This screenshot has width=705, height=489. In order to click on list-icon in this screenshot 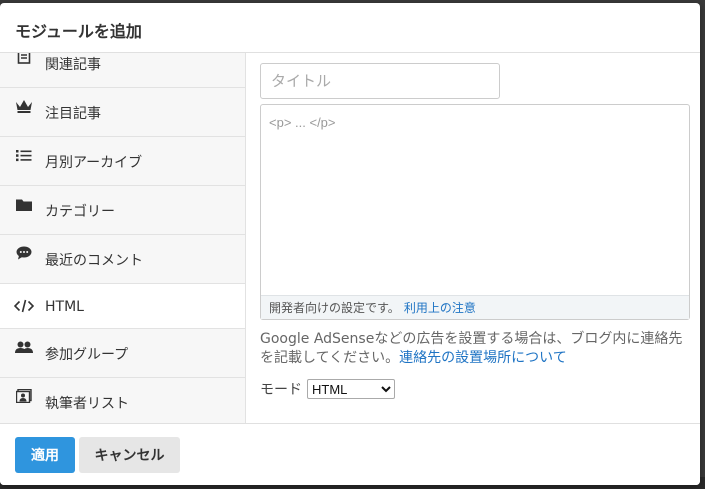, I will do `click(24, 155)`.